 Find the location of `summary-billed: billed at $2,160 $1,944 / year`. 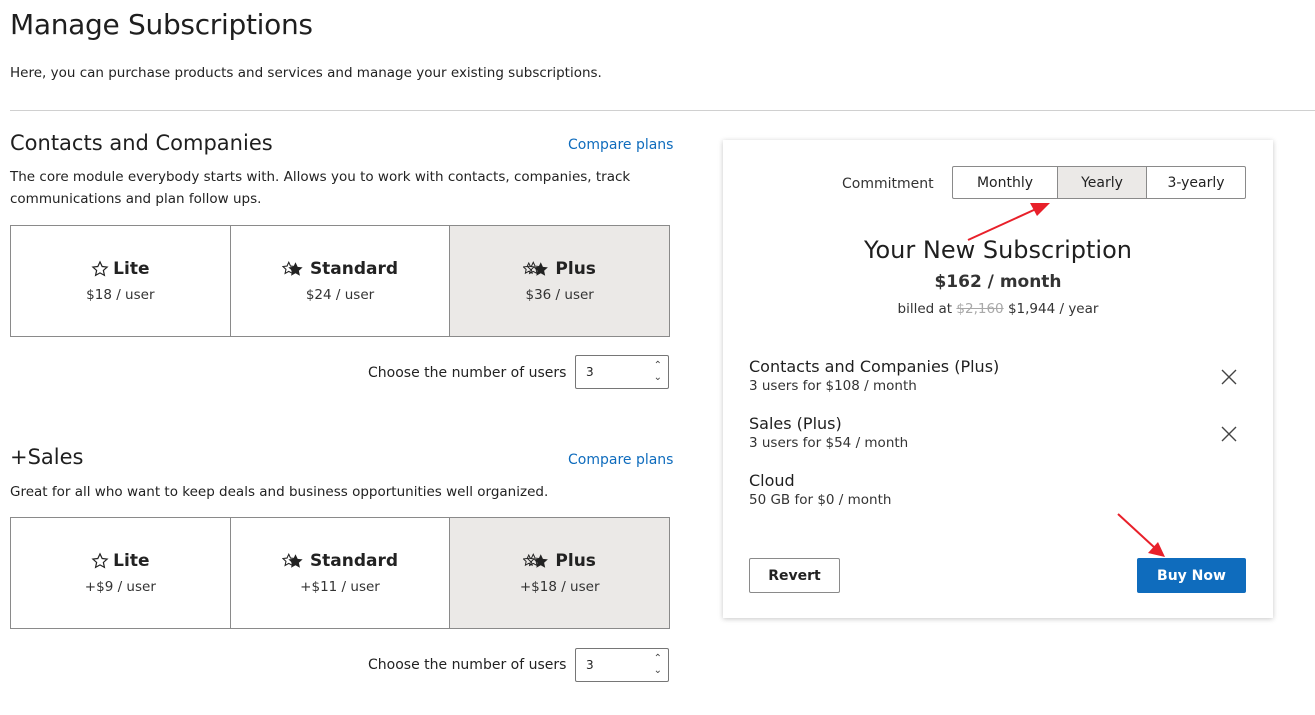

summary-billed: billed at $2,160 $1,944 / year is located at coordinates (998, 309).